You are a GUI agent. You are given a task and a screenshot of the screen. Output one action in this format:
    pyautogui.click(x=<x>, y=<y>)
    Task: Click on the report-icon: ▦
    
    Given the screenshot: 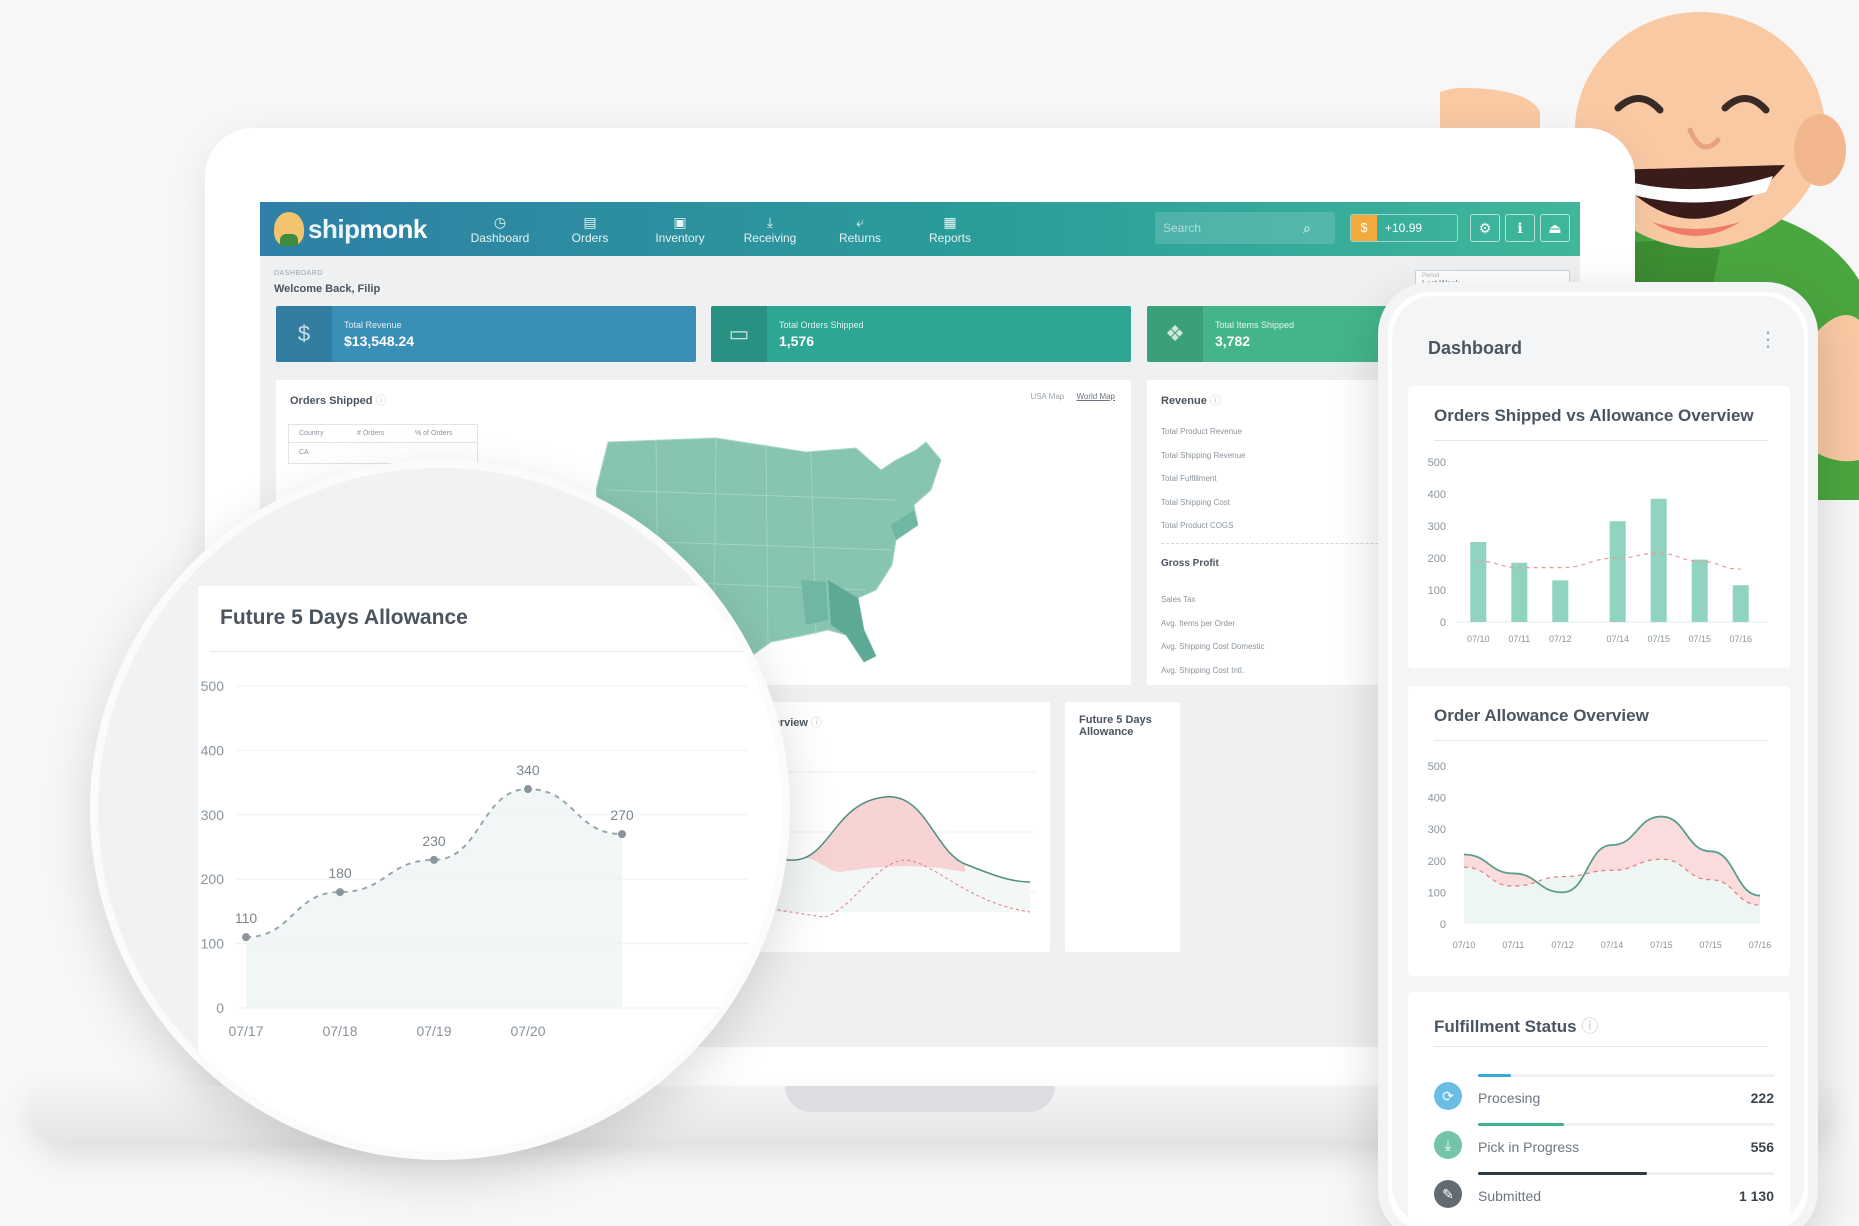 What is the action you would take?
    pyautogui.click(x=950, y=222)
    